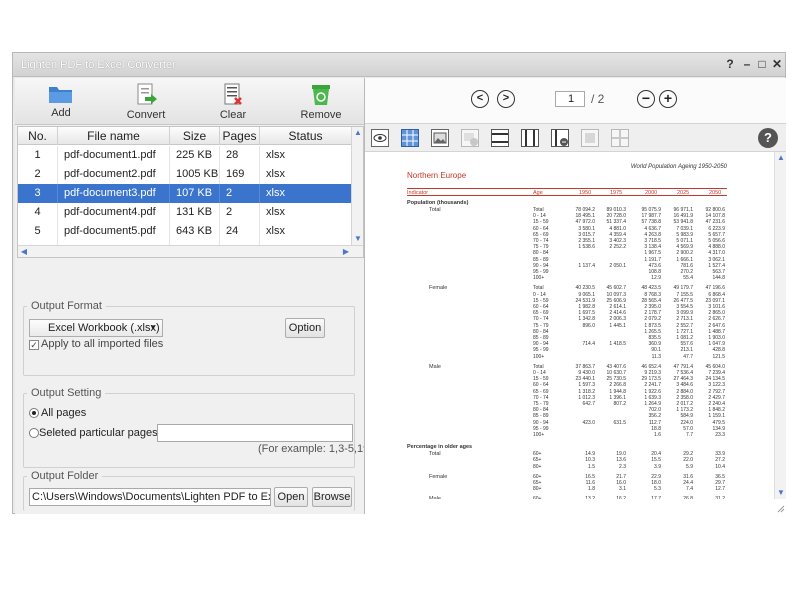  I want to click on scroll-right-icon: ▶, so click(346, 251).